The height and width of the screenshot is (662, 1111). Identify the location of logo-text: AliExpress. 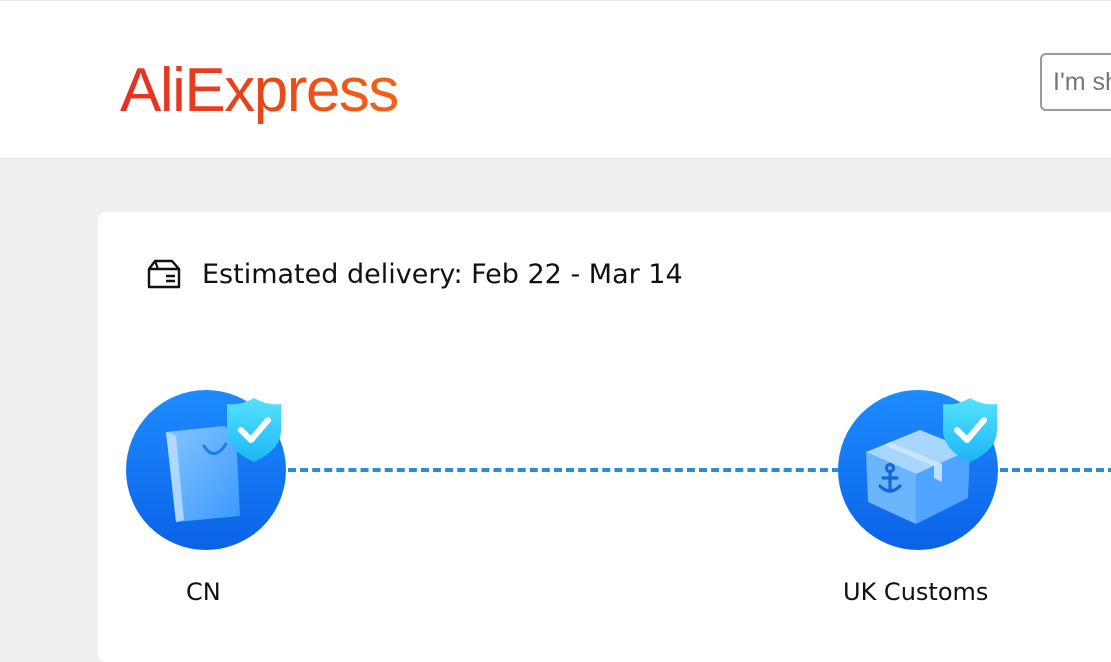
(259, 91).